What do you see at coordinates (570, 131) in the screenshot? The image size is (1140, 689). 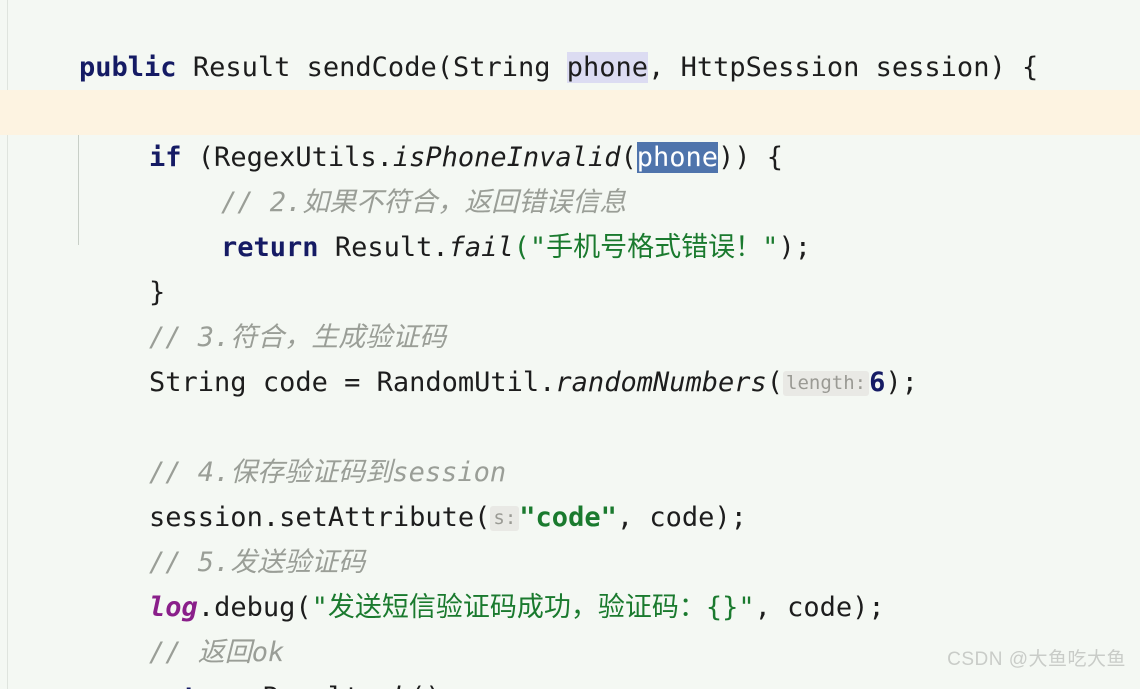 I see `code-line-if-statement: if (RegexUtils.isPhoneInvalid(phone)) {` at bounding box center [570, 131].